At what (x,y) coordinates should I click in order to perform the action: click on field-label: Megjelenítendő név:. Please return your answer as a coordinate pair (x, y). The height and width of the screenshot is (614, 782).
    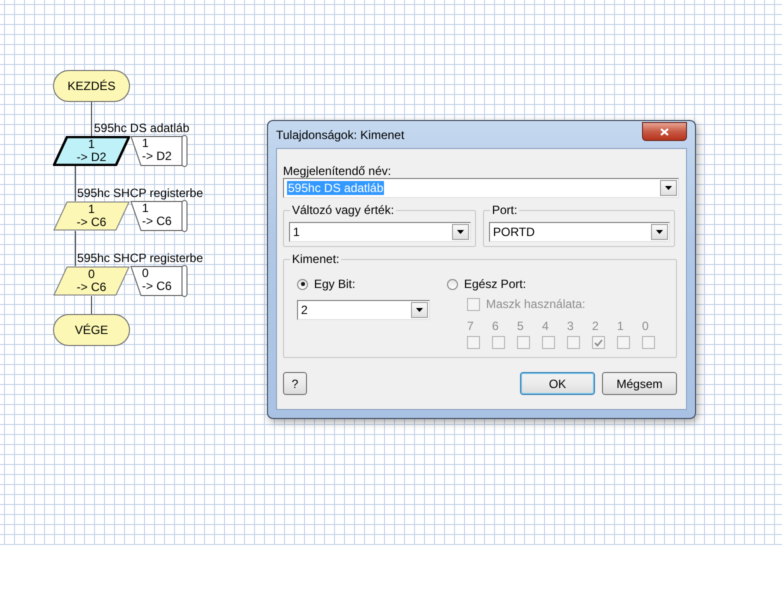
    Looking at the image, I should click on (337, 171).